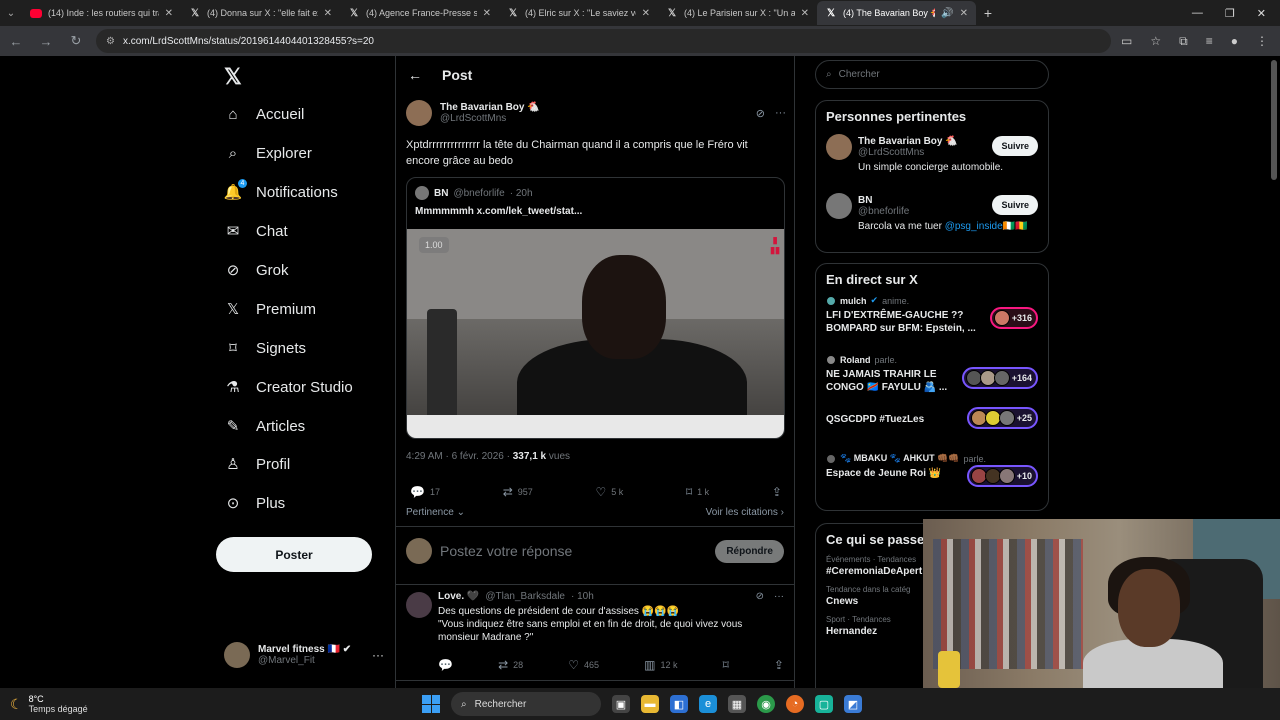  I want to click on reply-submit-button: Répondre, so click(749, 551).